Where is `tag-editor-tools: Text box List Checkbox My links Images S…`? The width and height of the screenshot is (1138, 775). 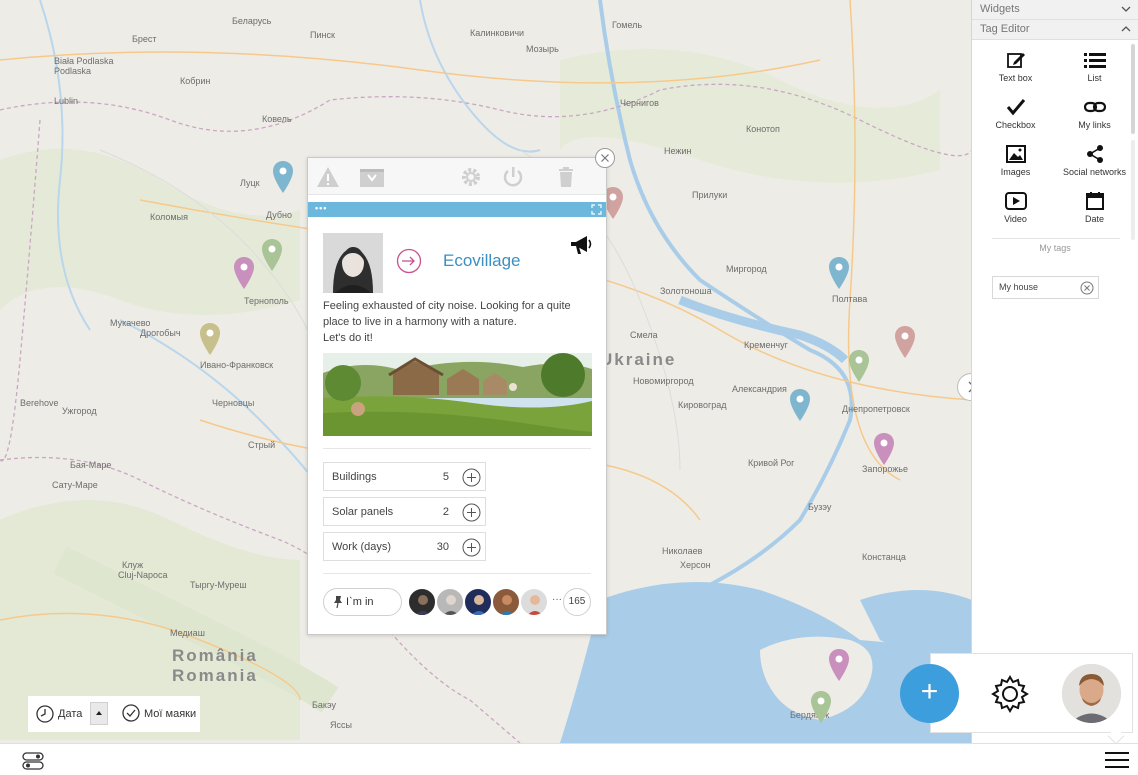 tag-editor-tools: Text box List Checkbox My links Images S… is located at coordinates (1055, 137).